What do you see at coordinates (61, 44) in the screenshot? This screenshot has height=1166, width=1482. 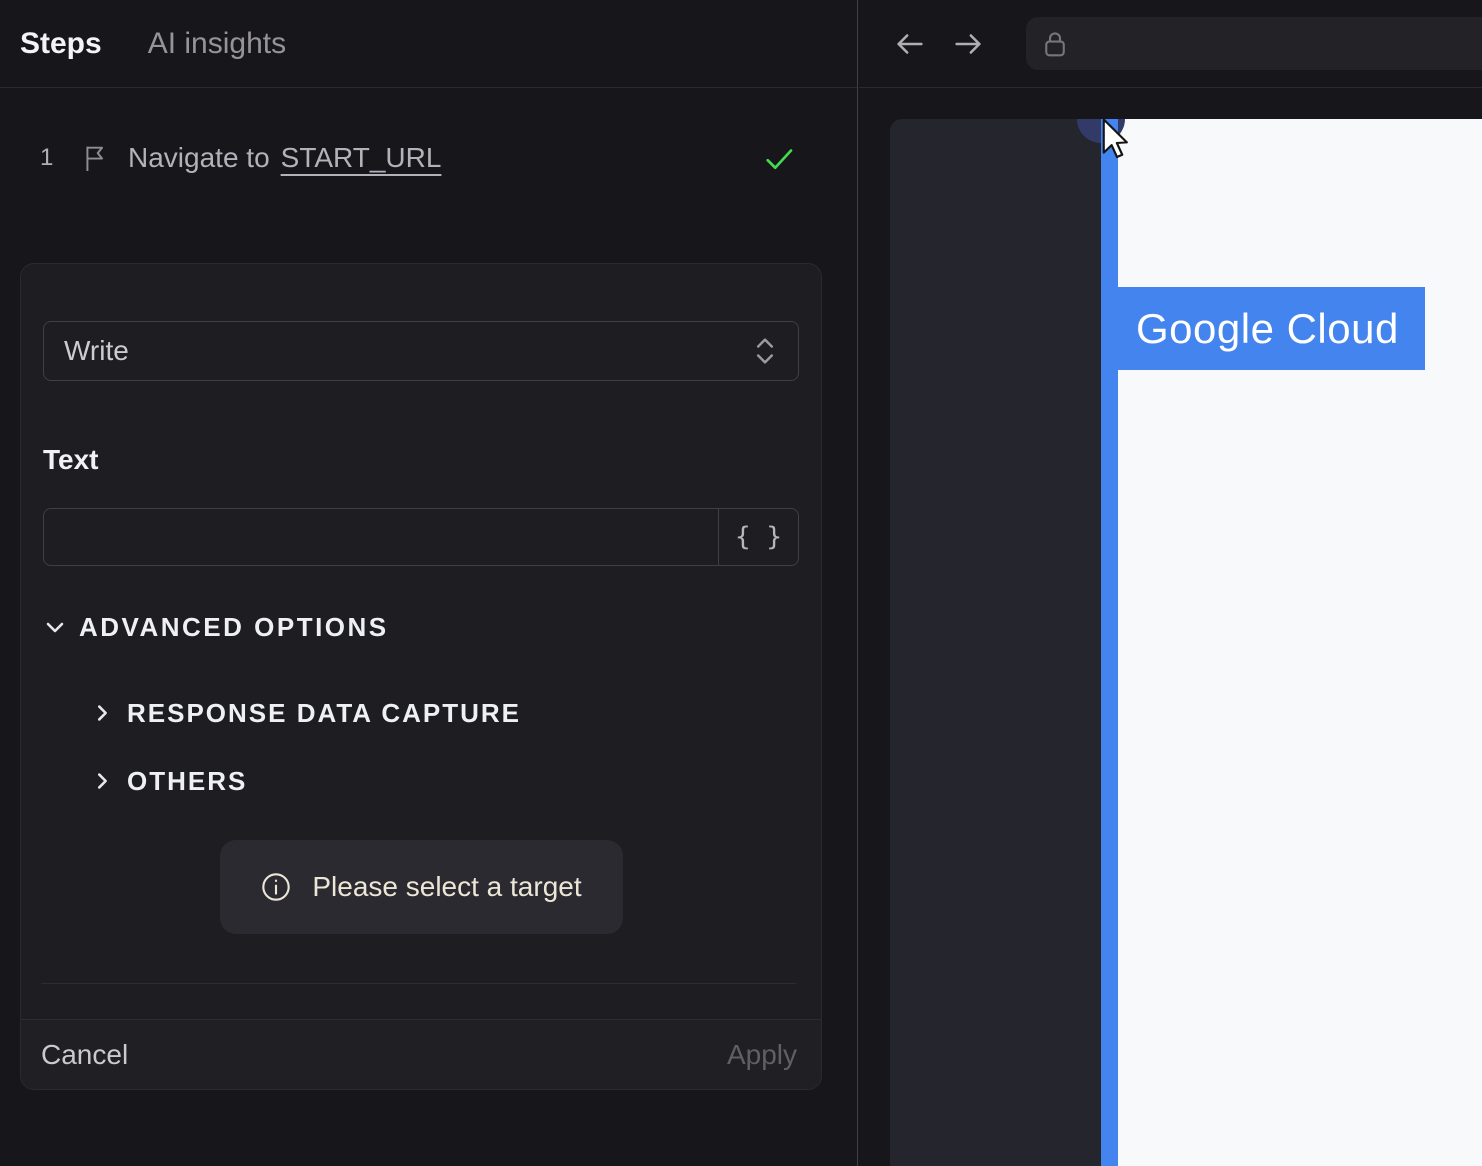 I see `tab-steps: Steps` at bounding box center [61, 44].